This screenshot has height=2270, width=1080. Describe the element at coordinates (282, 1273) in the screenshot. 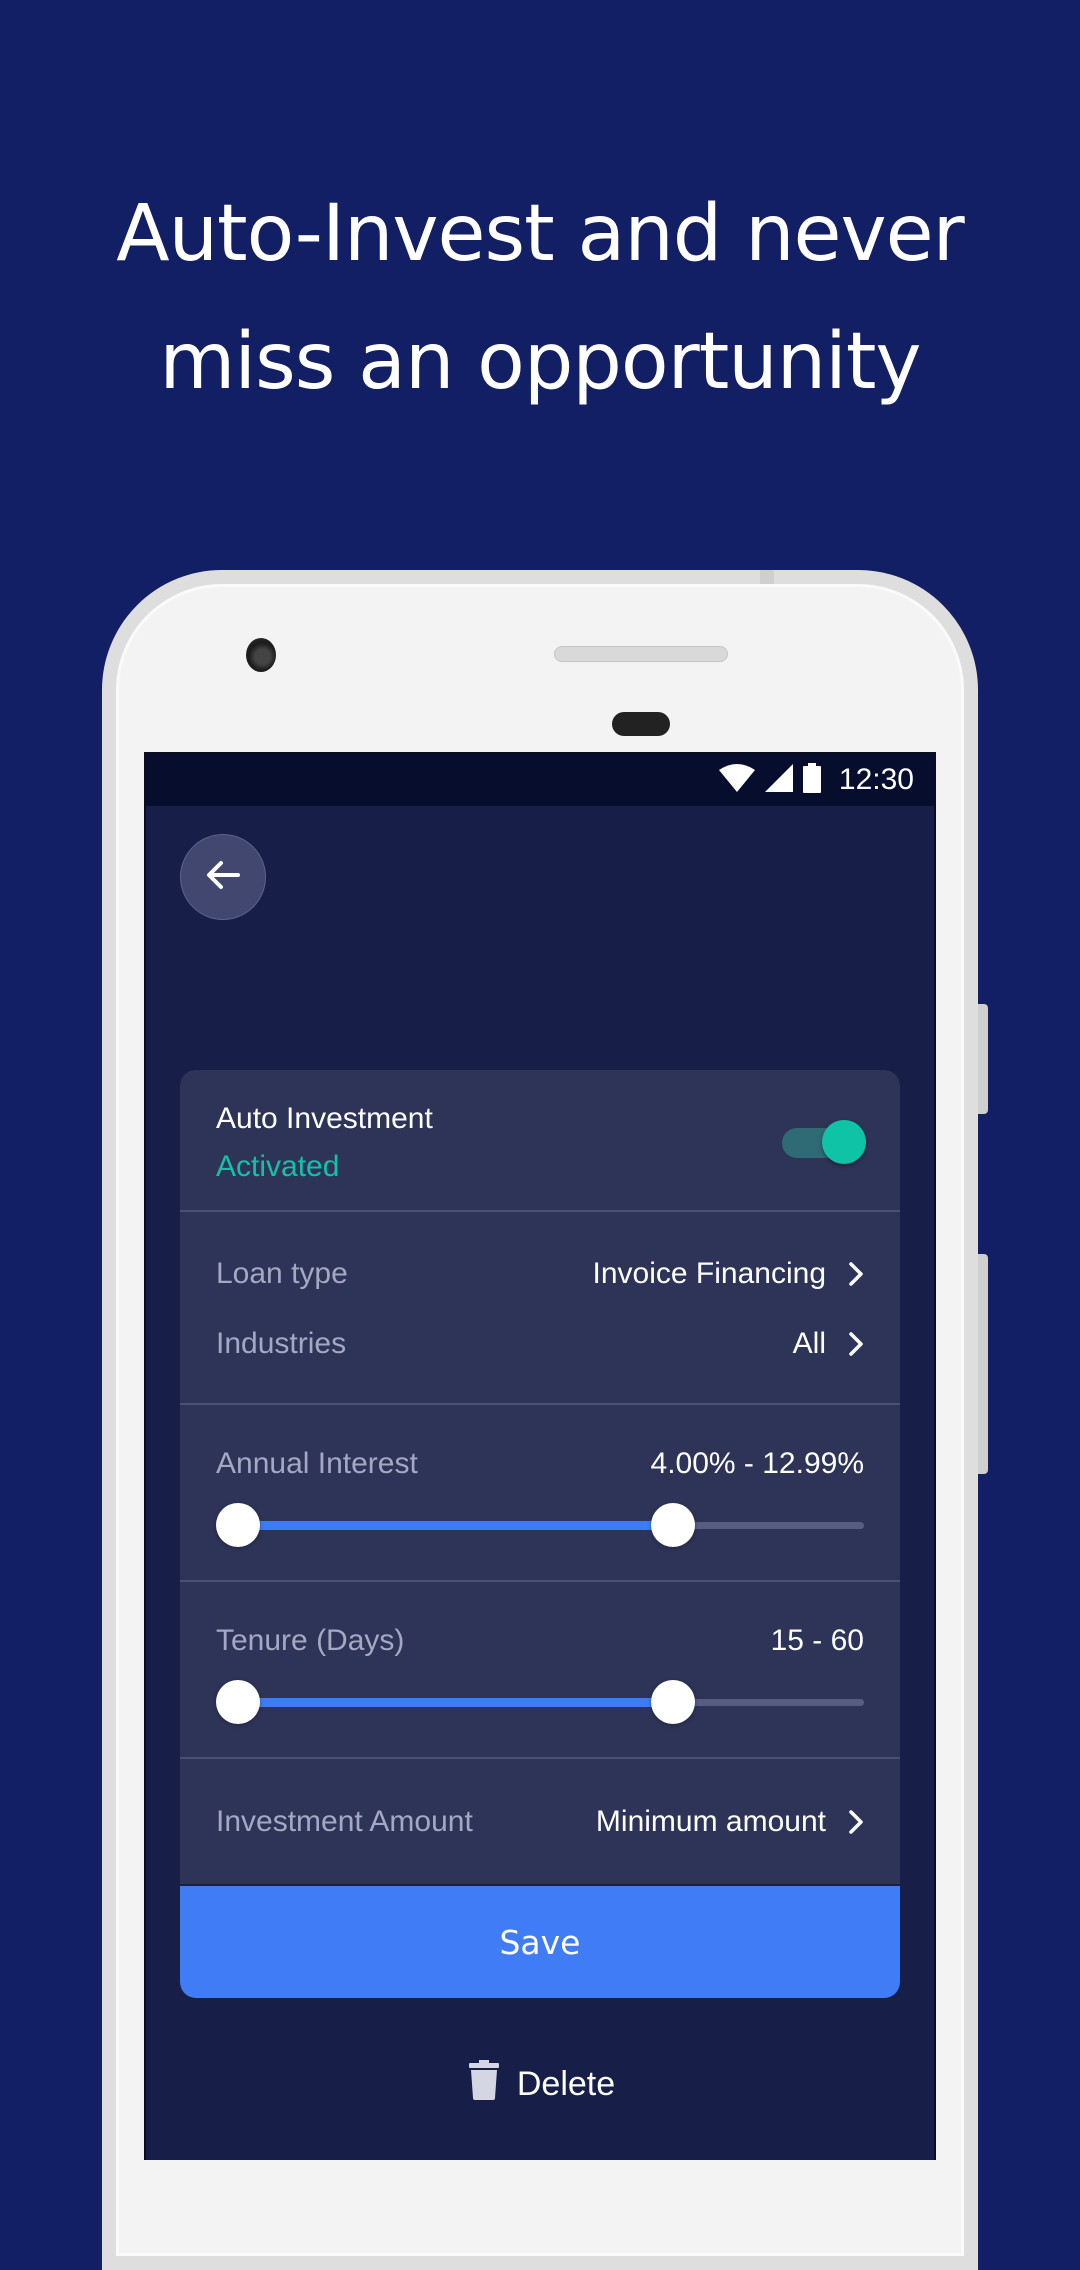

I see `loan-type-label: Loan type` at that location.